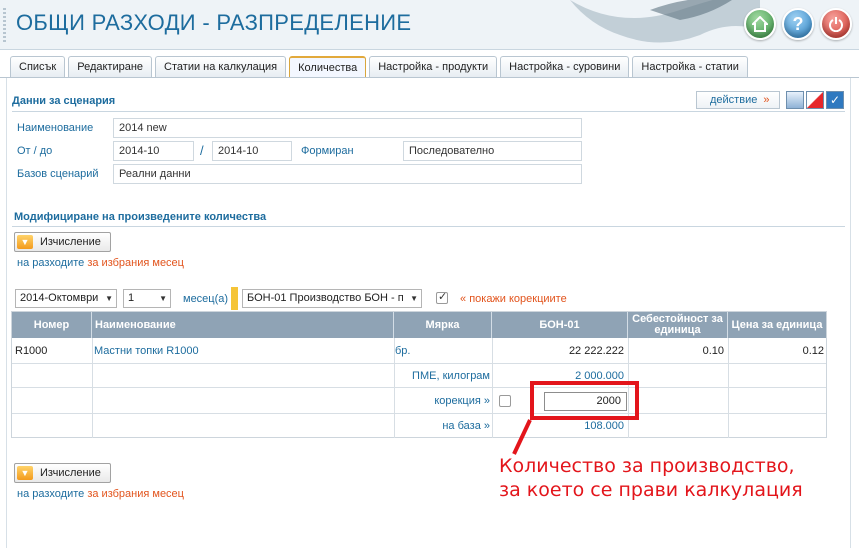  What do you see at coordinates (777, 325) in the screenshot?
I see `column-header: Цена за единица` at bounding box center [777, 325].